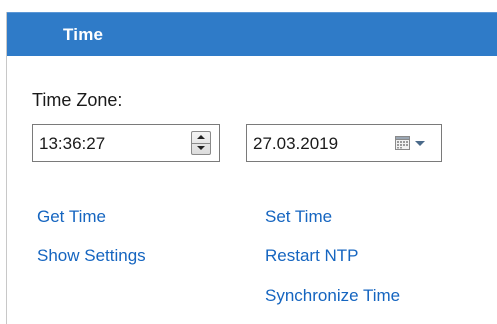 The width and height of the screenshot is (497, 324). Describe the element at coordinates (344, 143) in the screenshot. I see `date-input: 27.03.2019` at that location.